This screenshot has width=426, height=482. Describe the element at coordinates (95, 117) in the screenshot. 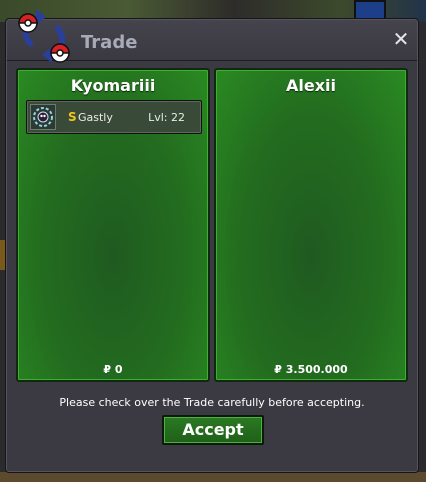

I see `pokemon-name: Gastly` at that location.